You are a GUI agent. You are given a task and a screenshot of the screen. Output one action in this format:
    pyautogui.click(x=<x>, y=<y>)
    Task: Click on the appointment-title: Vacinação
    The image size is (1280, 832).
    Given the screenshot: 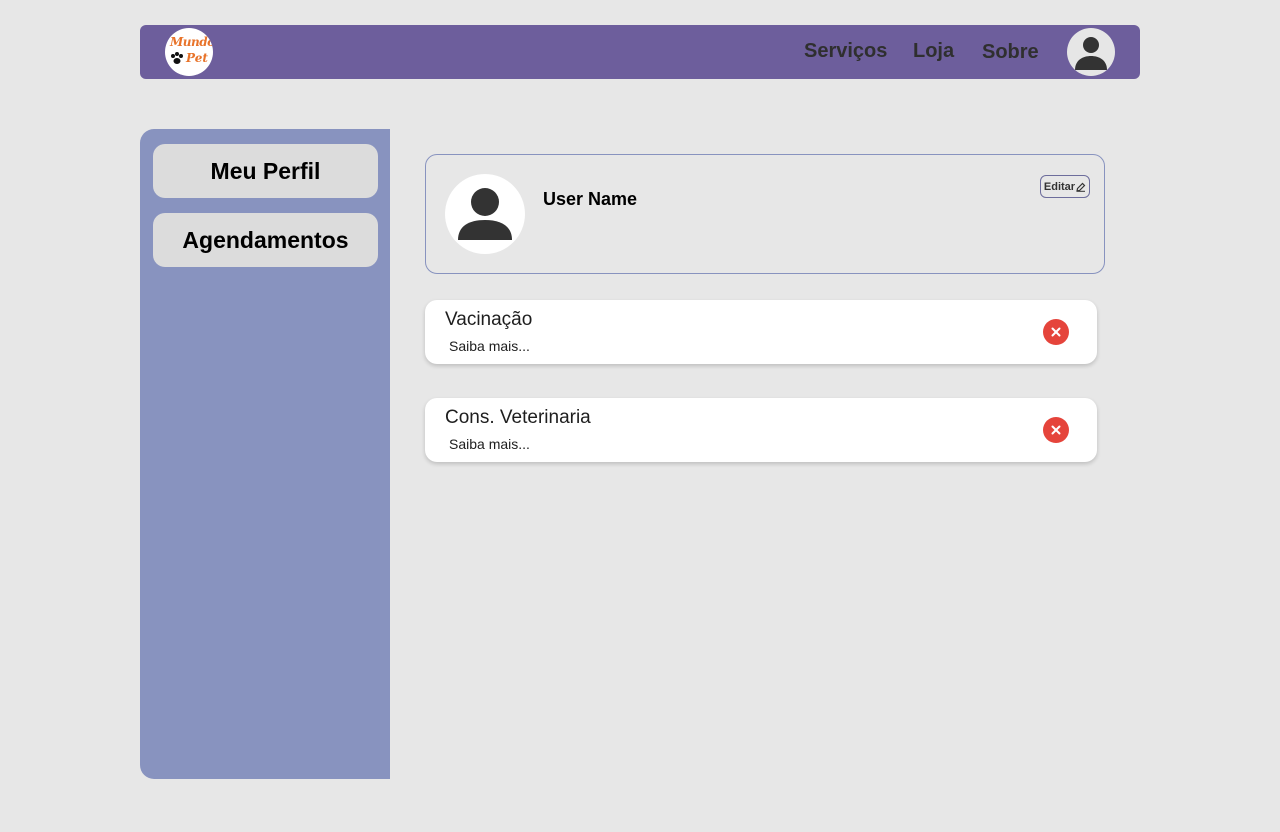 What is the action you would take?
    pyautogui.click(x=489, y=319)
    